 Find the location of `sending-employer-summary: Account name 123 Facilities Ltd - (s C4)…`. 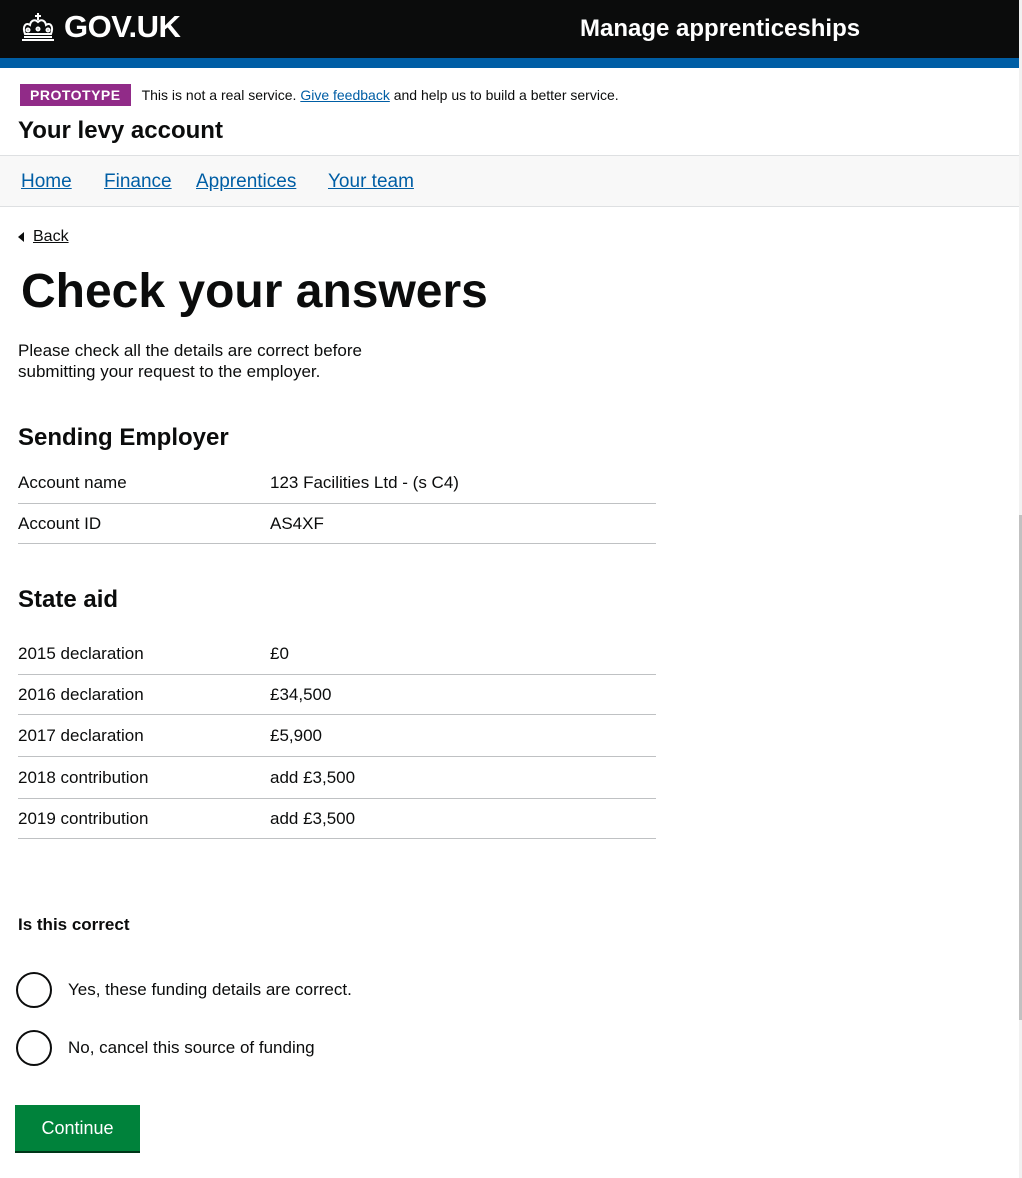

sending-employer-summary: Account name 123 Facilities Ltd - (s C4)… is located at coordinates (337, 503).